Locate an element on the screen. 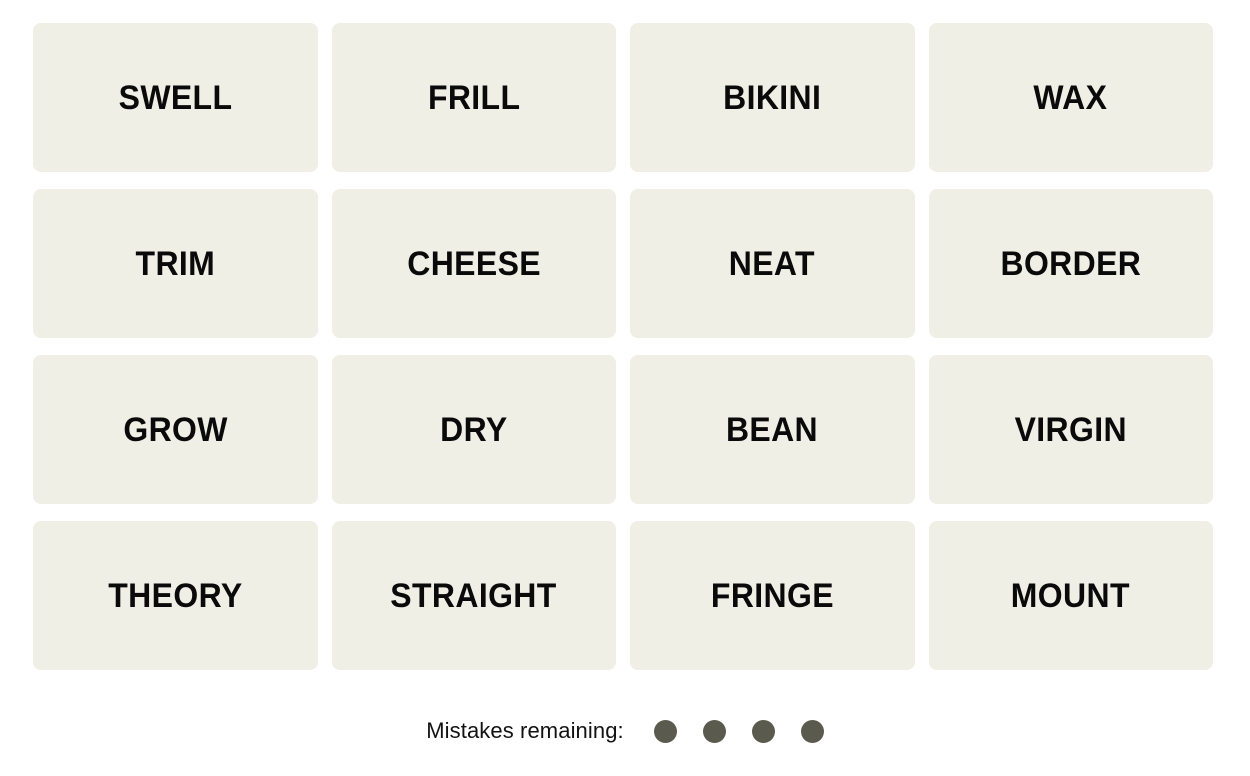 The height and width of the screenshot is (776, 1250). word-tile: VIRGIN is located at coordinates (1070, 429).